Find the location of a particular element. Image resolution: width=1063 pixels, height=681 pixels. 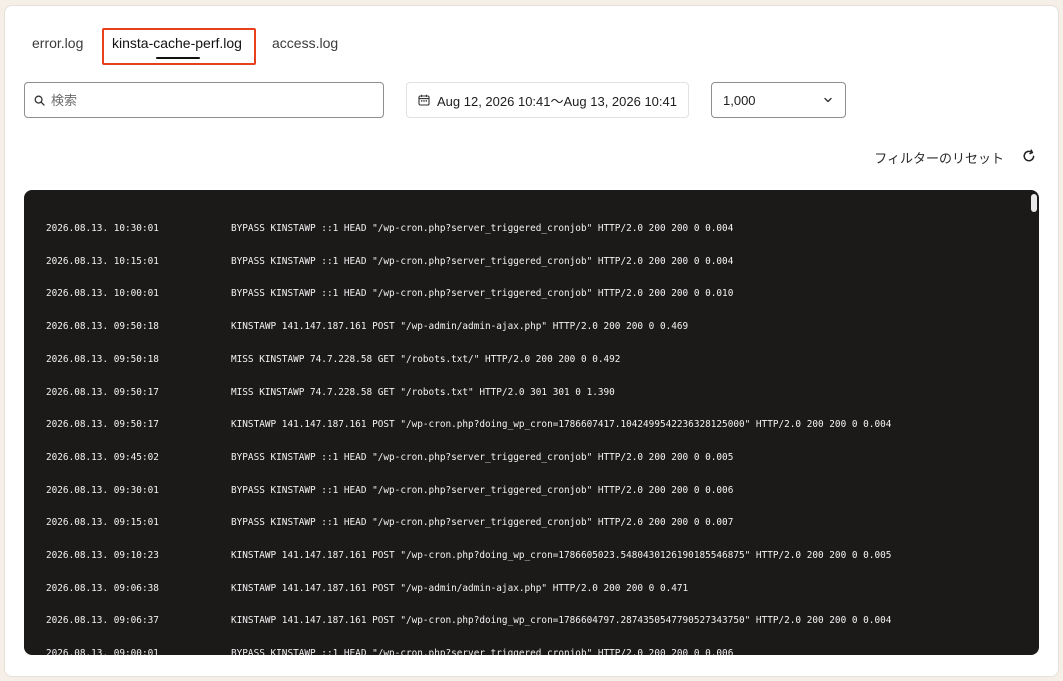

date-range-picker: Aug 12, 2026 10:41～Aug 13, 2026 10:41 is located at coordinates (547, 100).